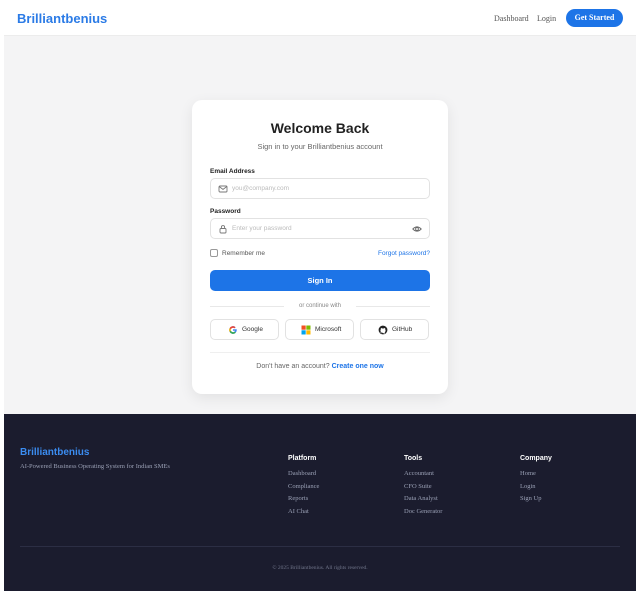  I want to click on password-field: Enter your password, so click(320, 228).